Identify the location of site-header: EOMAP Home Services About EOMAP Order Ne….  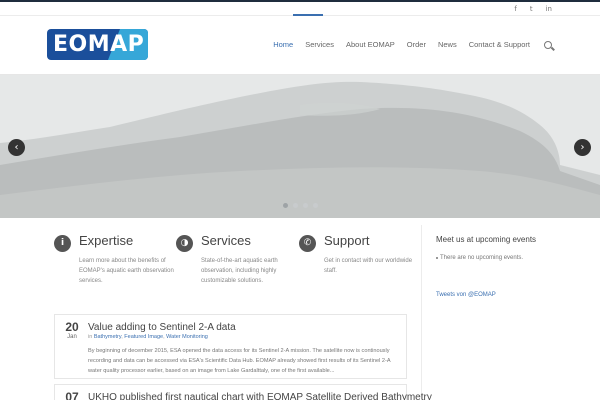
(300, 45).